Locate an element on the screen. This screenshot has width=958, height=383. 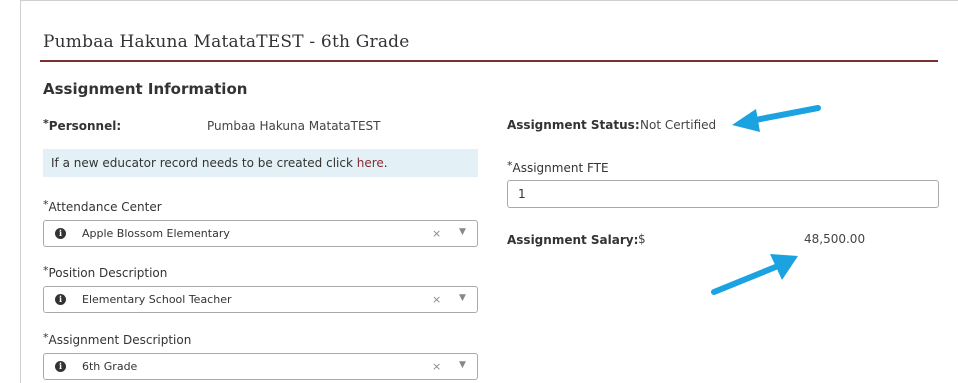
assignment-status-label: Assignment Status: is located at coordinates (573, 125).